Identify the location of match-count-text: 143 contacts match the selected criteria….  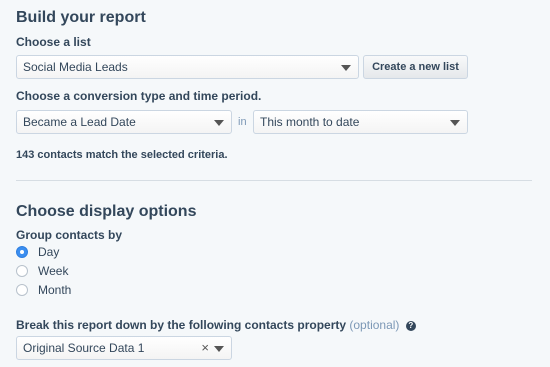
(122, 155).